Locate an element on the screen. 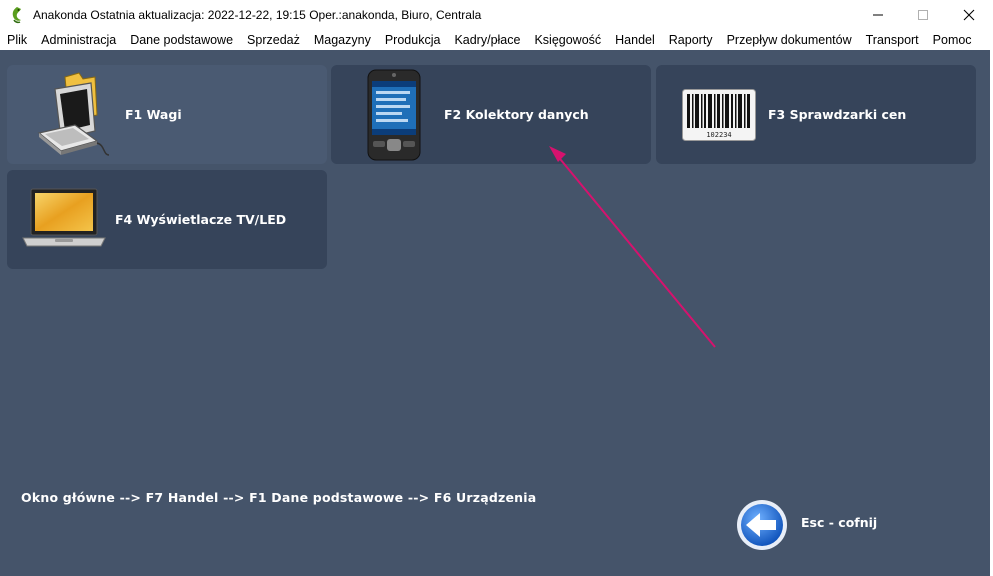  laptop-icon is located at coordinates (64, 217).